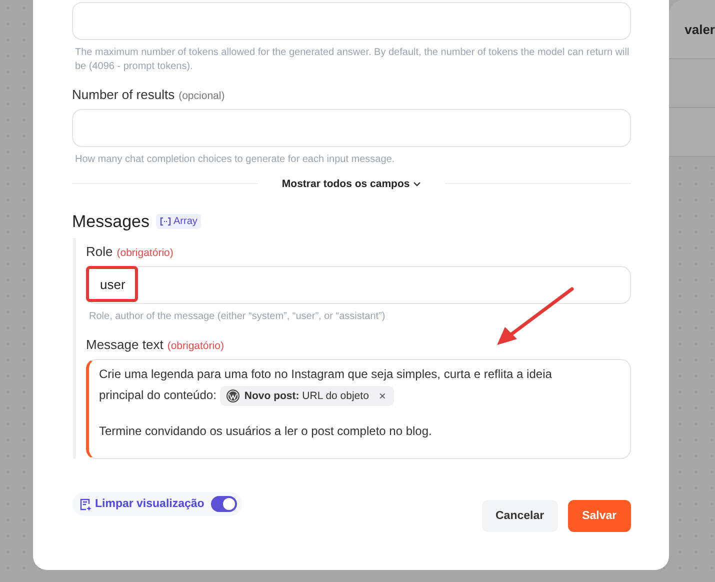 The image size is (715, 582). I want to click on background-text: valer, so click(699, 29).